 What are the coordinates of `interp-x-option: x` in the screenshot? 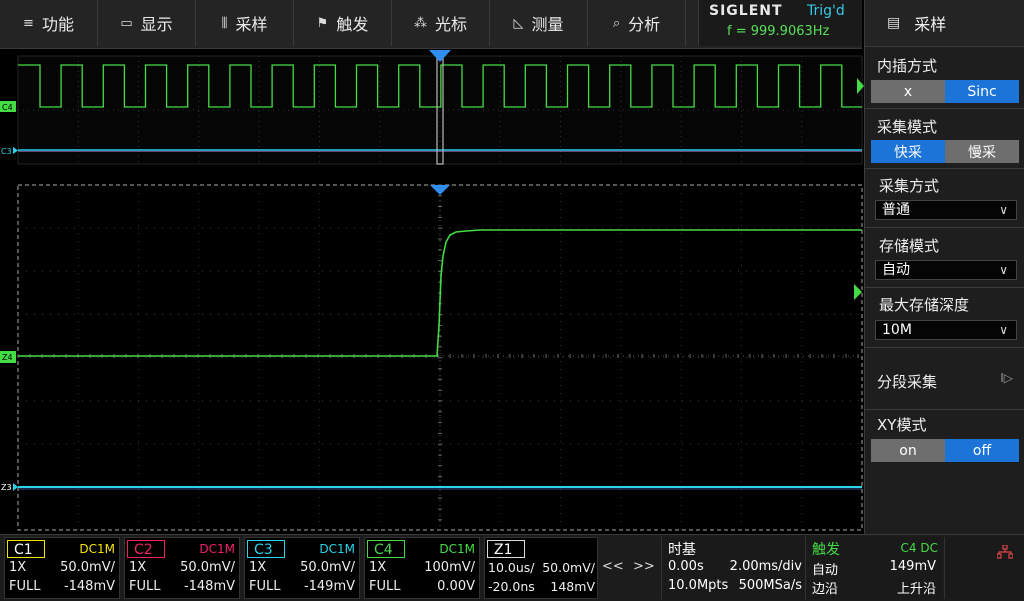 It's located at (908, 91).